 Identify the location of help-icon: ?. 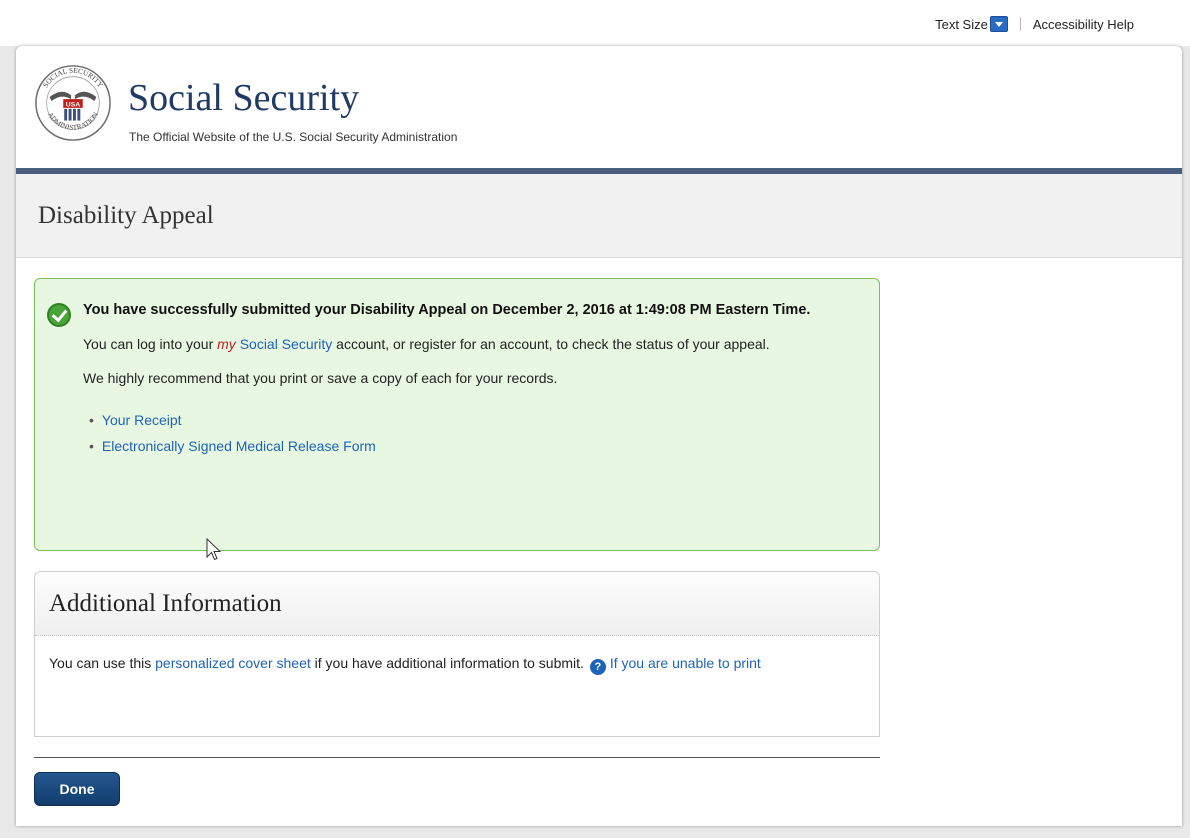
(597, 667).